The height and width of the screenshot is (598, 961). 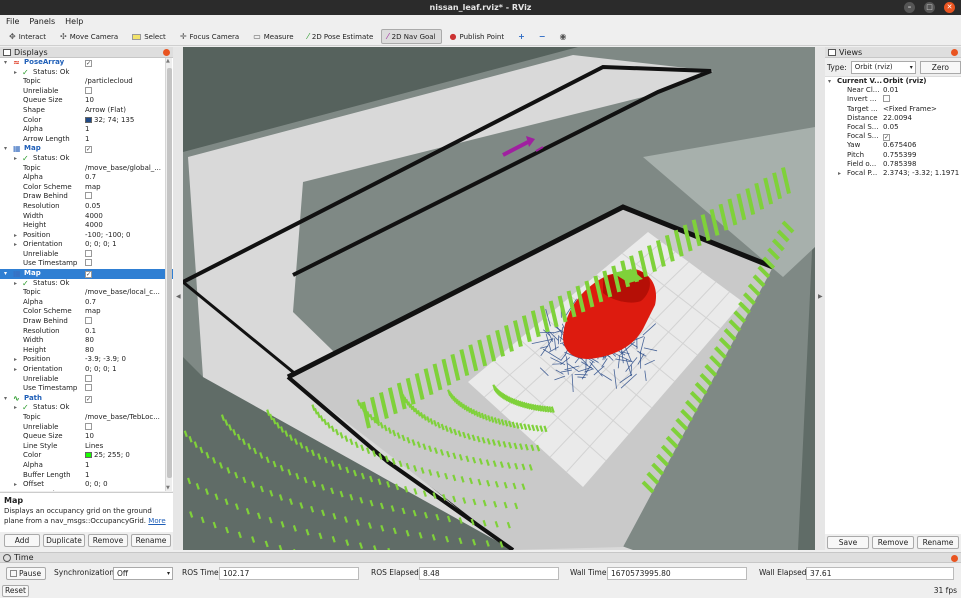 What do you see at coordinates (149, 36) in the screenshot?
I see `select-tool: Select` at bounding box center [149, 36].